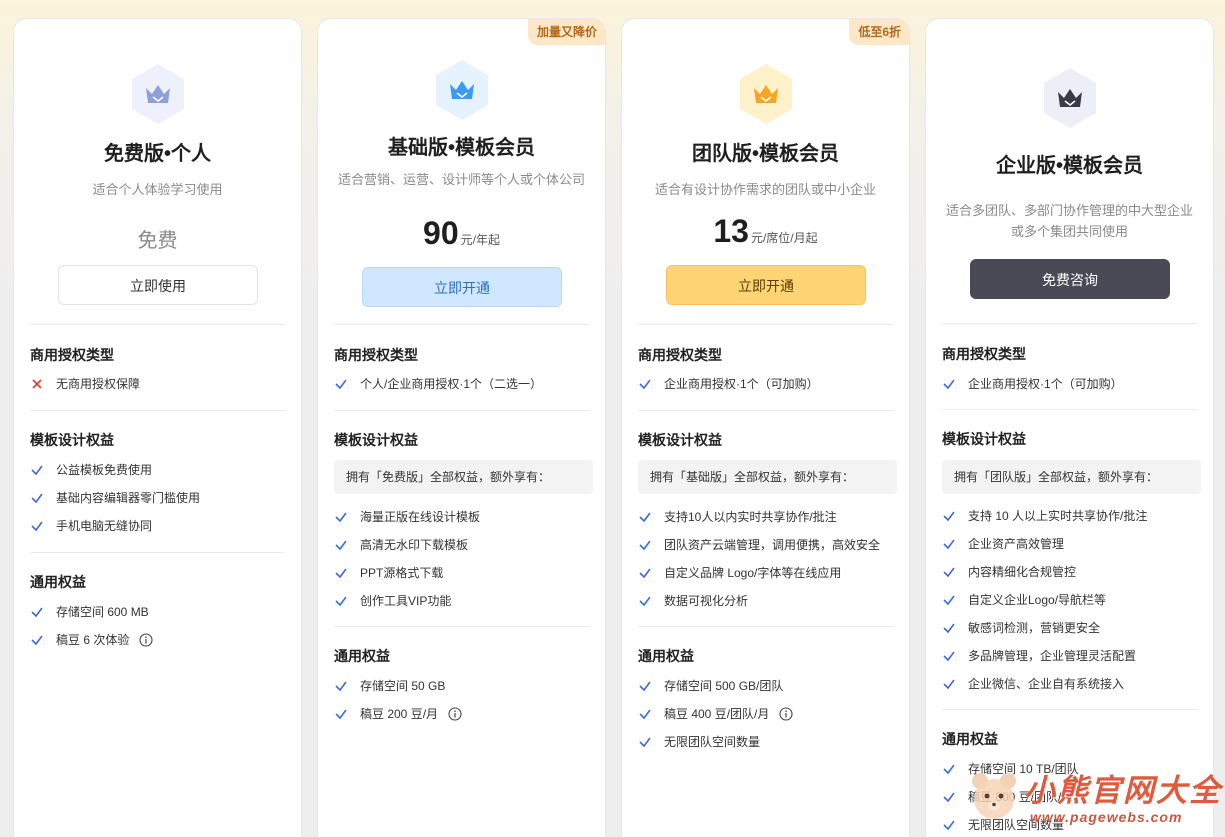 The image size is (1225, 837). What do you see at coordinates (158, 285) in the screenshot?
I see `use-now-button: 立即使用` at bounding box center [158, 285].